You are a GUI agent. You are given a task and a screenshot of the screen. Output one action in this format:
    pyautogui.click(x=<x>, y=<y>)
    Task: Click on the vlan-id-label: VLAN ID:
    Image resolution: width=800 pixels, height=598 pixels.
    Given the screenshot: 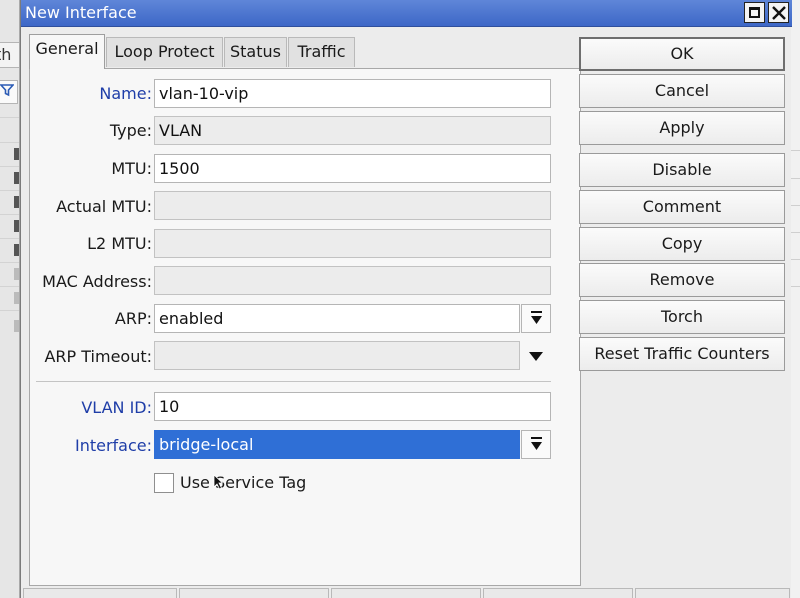 What is the action you would take?
    pyautogui.click(x=116, y=407)
    